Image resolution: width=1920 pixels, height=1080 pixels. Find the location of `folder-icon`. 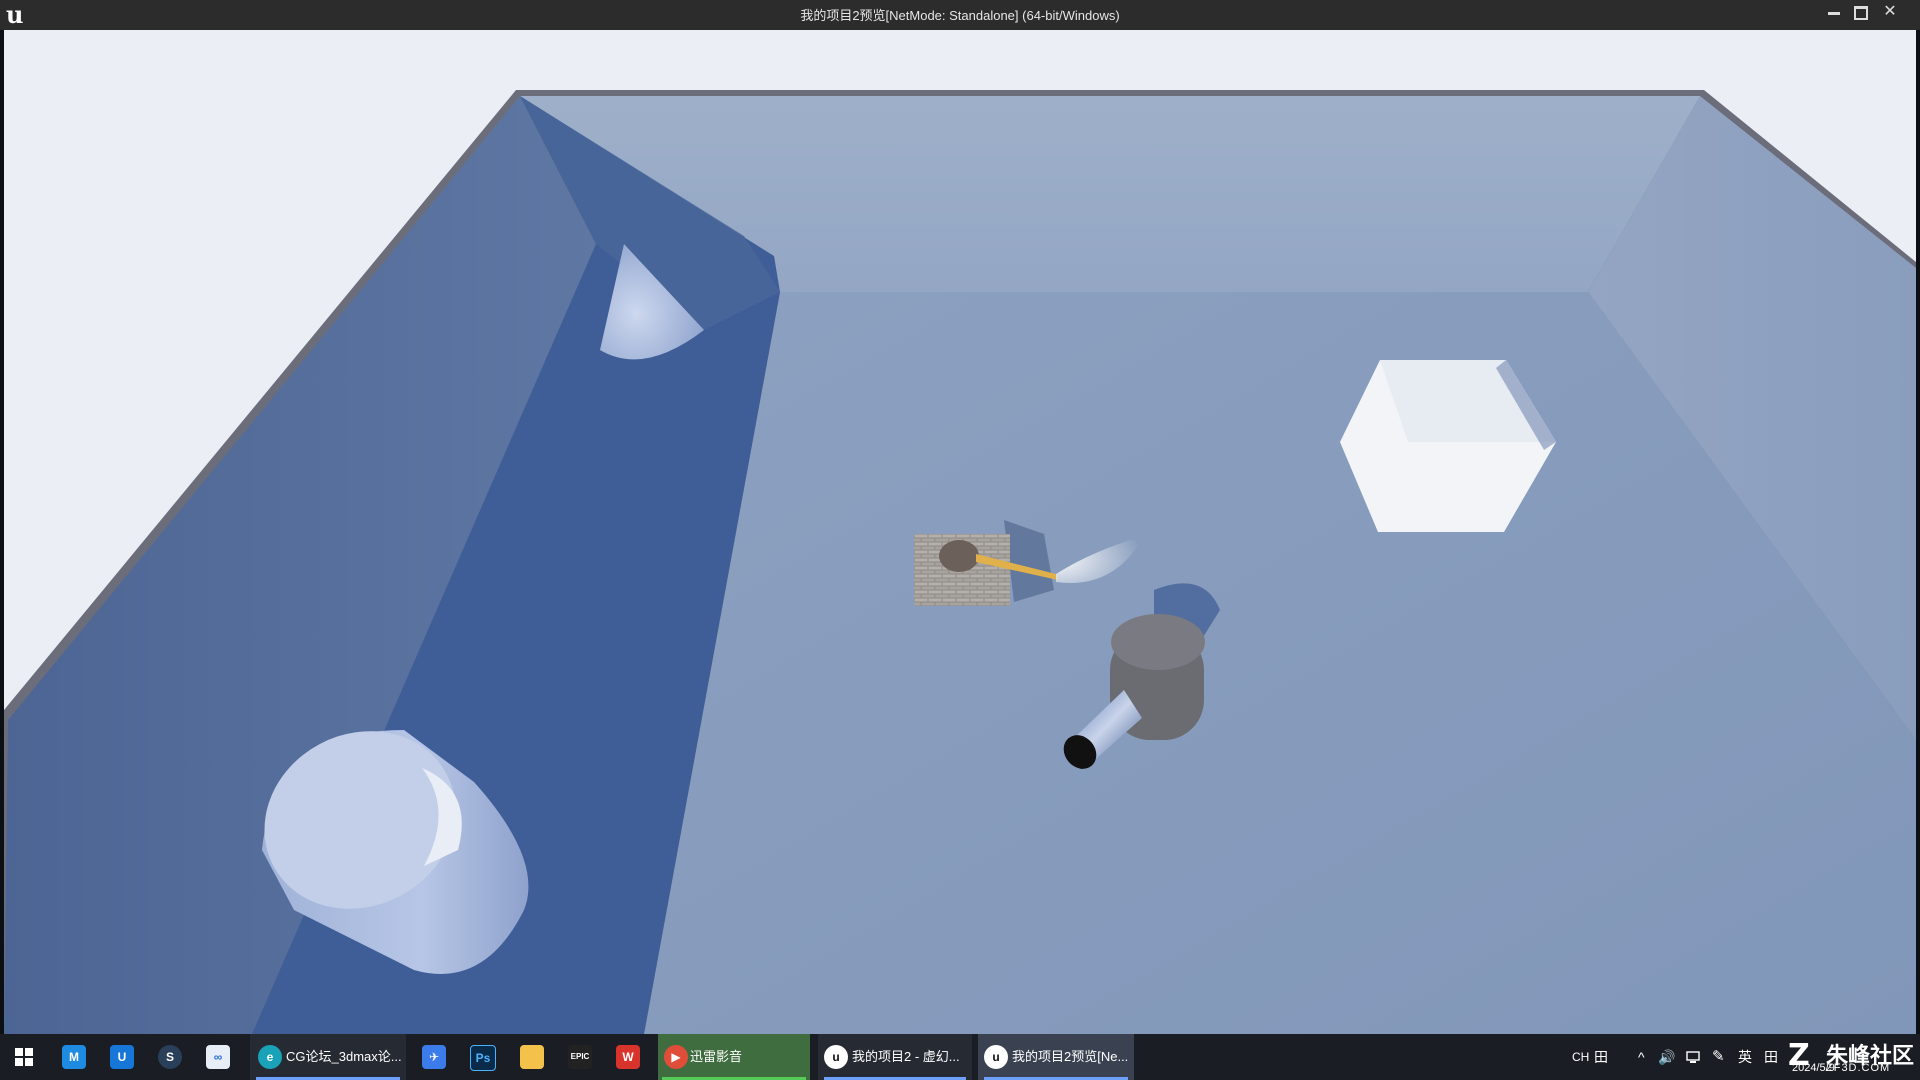

folder-icon is located at coordinates (532, 1057).